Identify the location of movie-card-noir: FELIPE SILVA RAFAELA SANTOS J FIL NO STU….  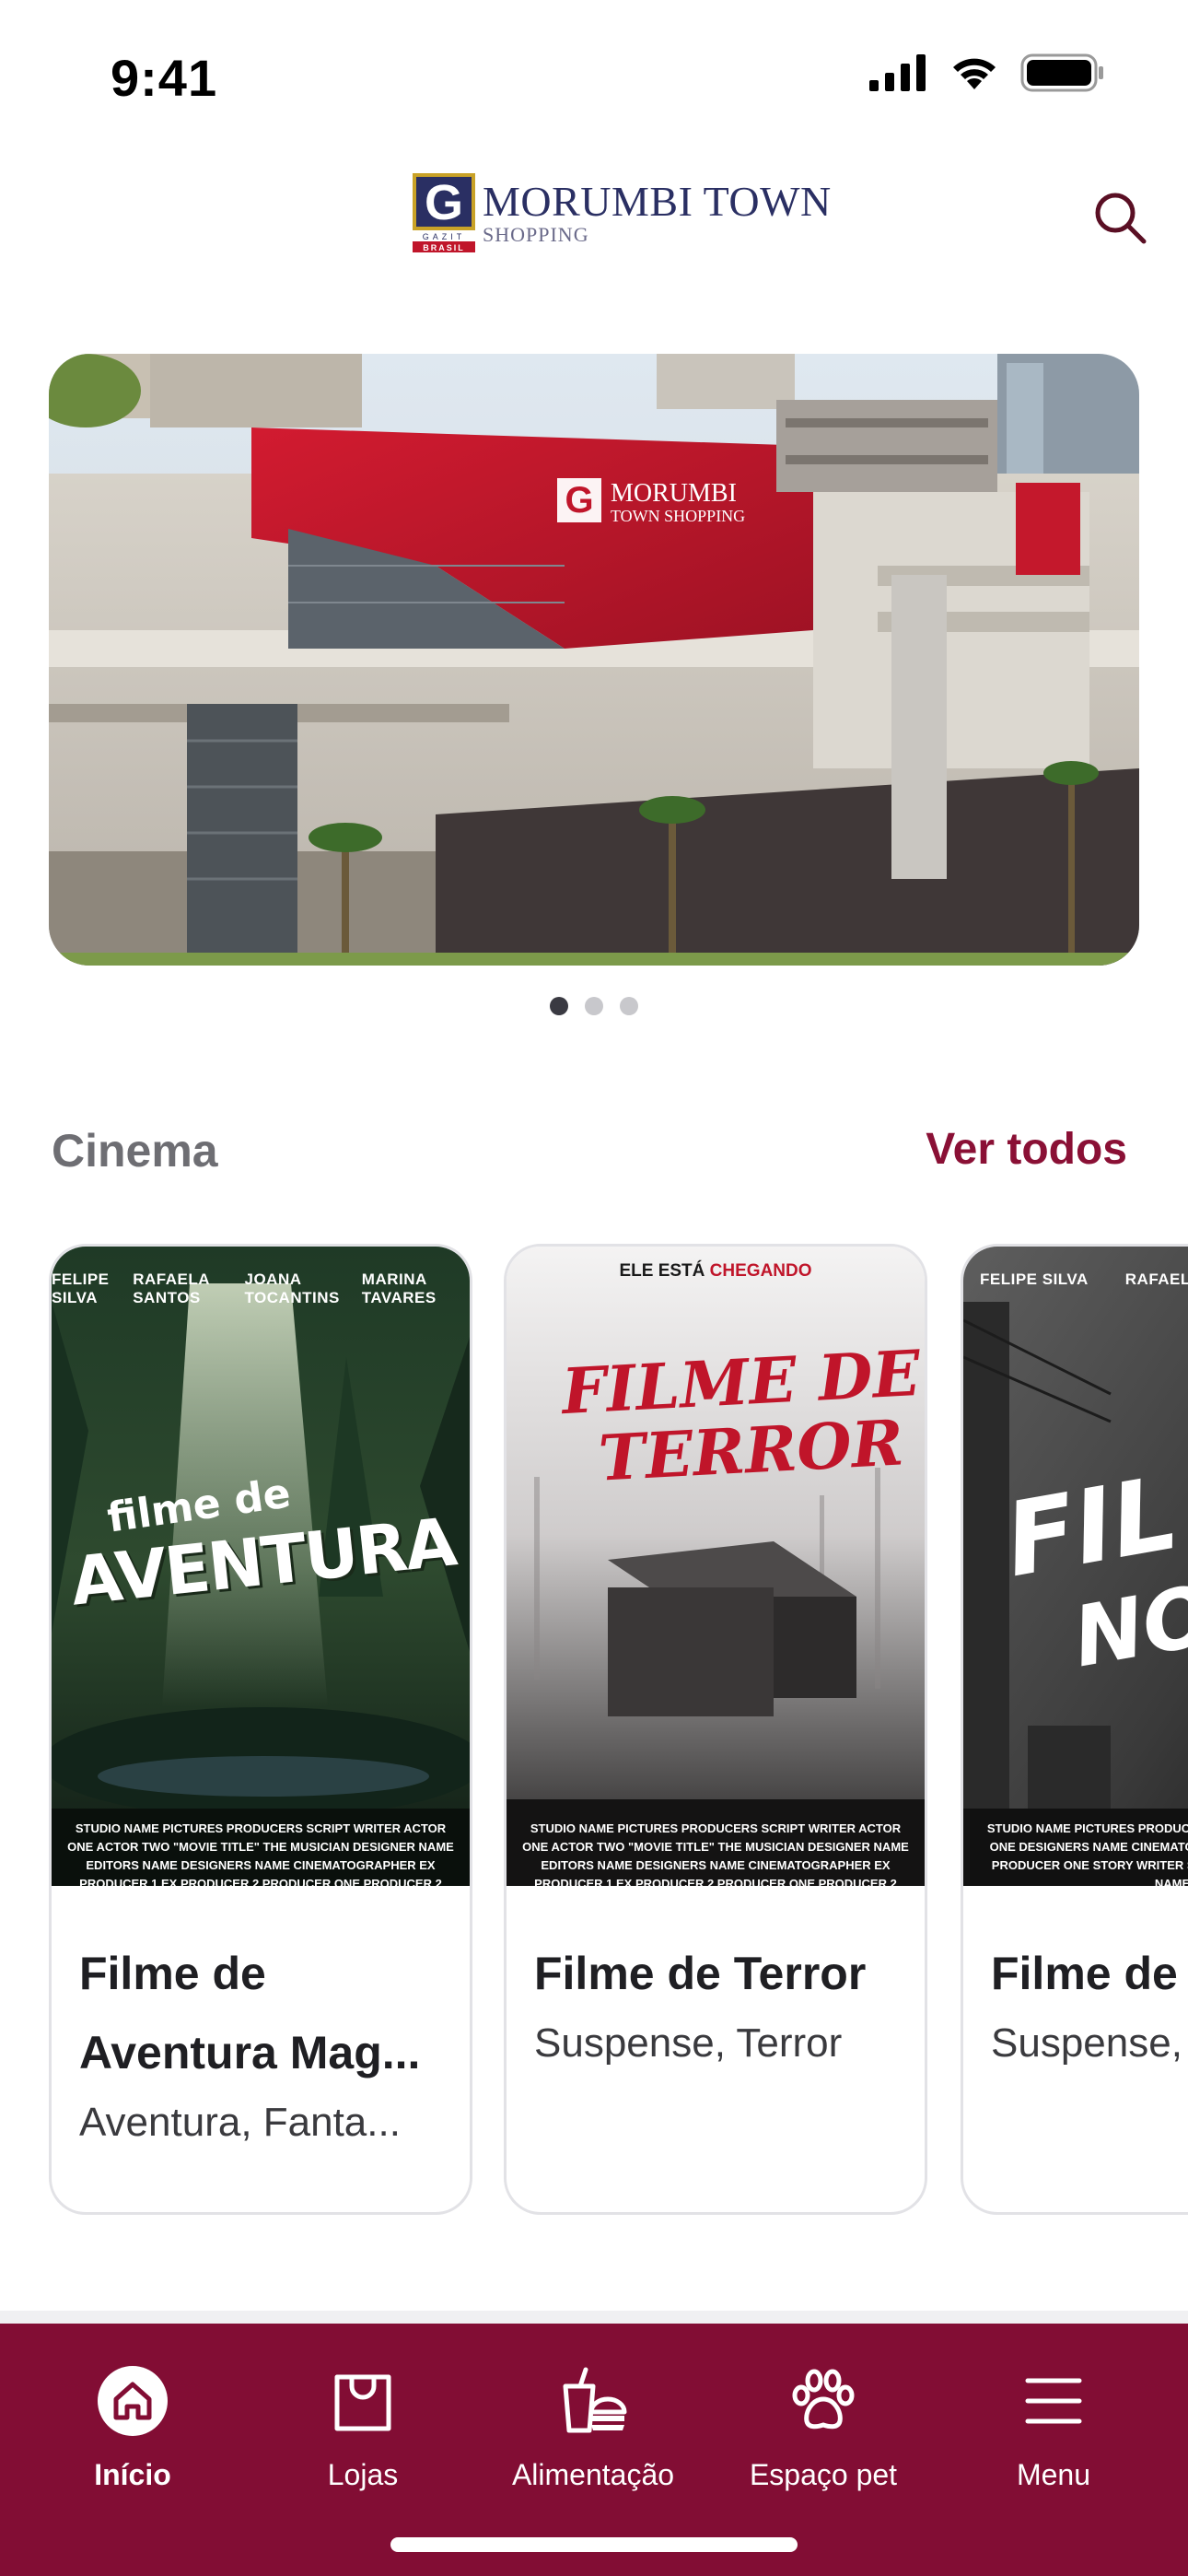
(1074, 1729).